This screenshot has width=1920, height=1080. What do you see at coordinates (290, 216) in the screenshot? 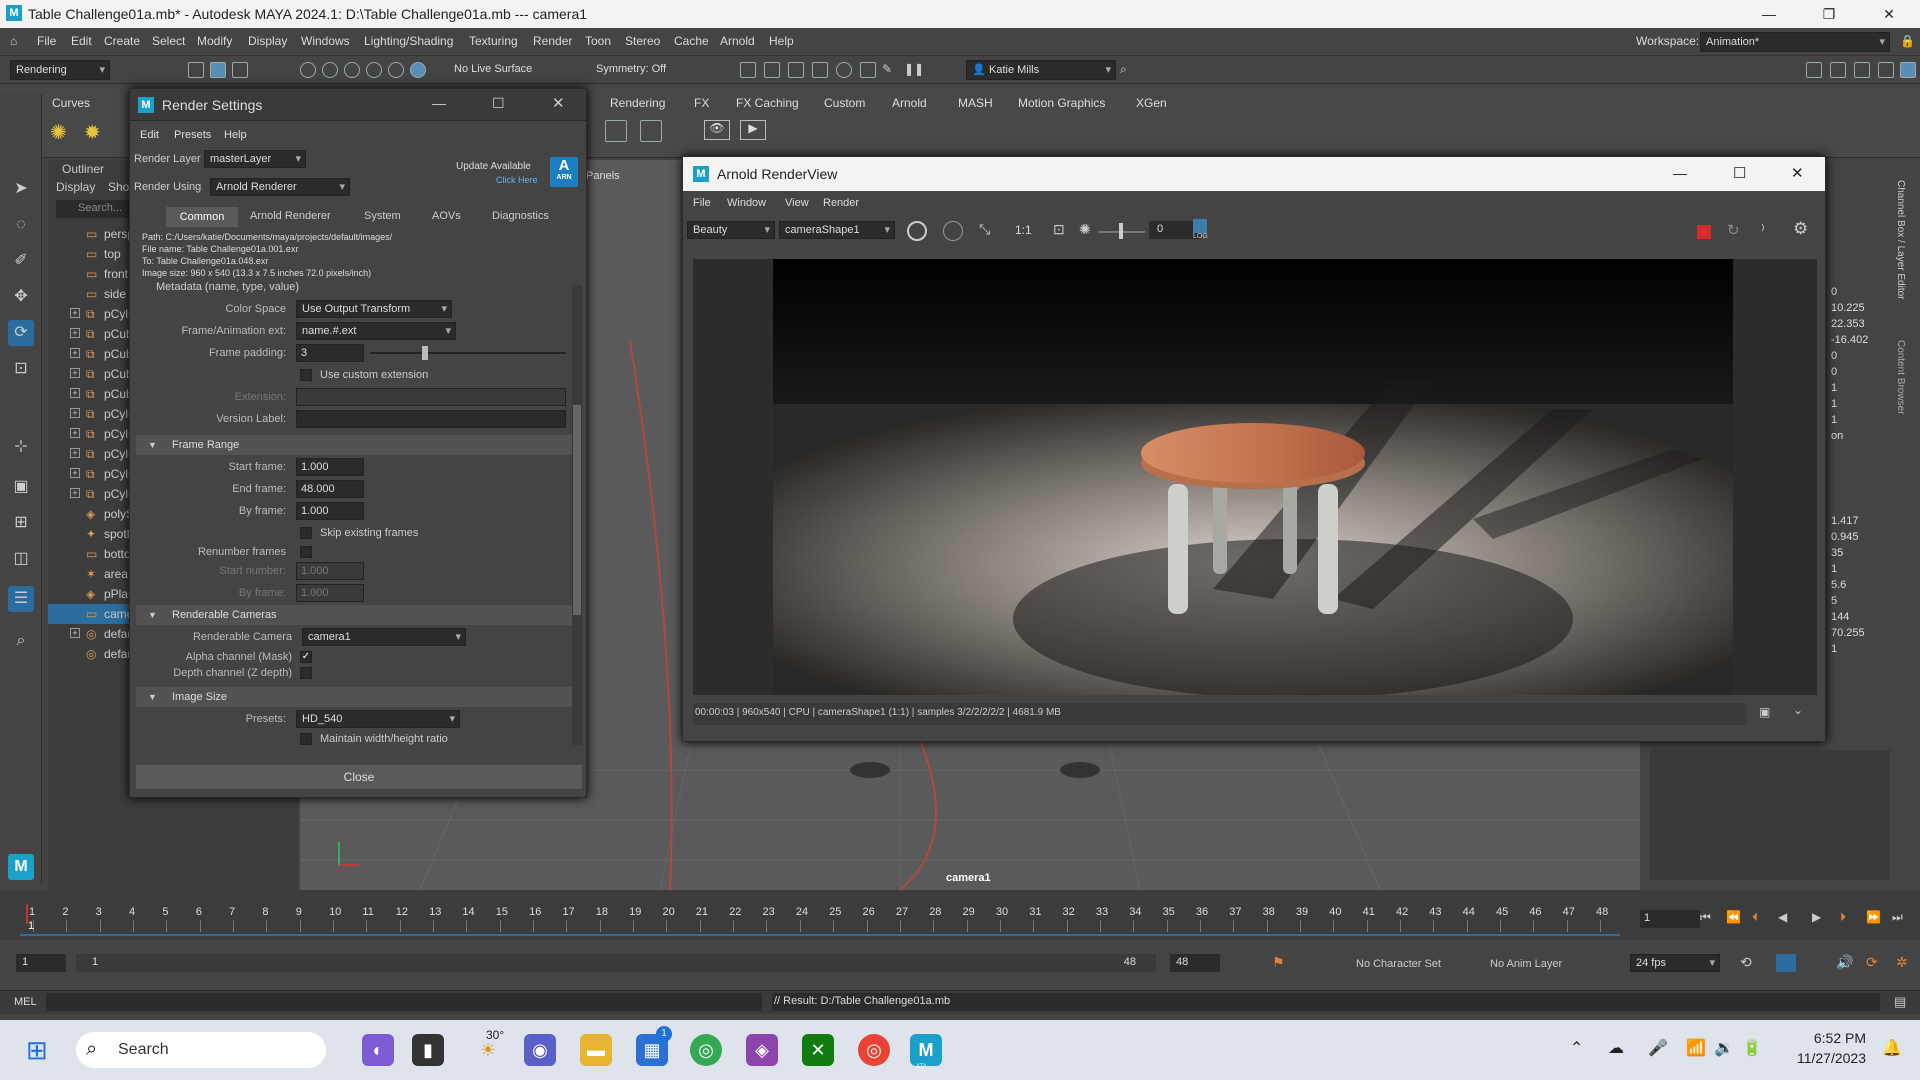
I see `tab-arnold-renderer: Arnold Renderer` at bounding box center [290, 216].